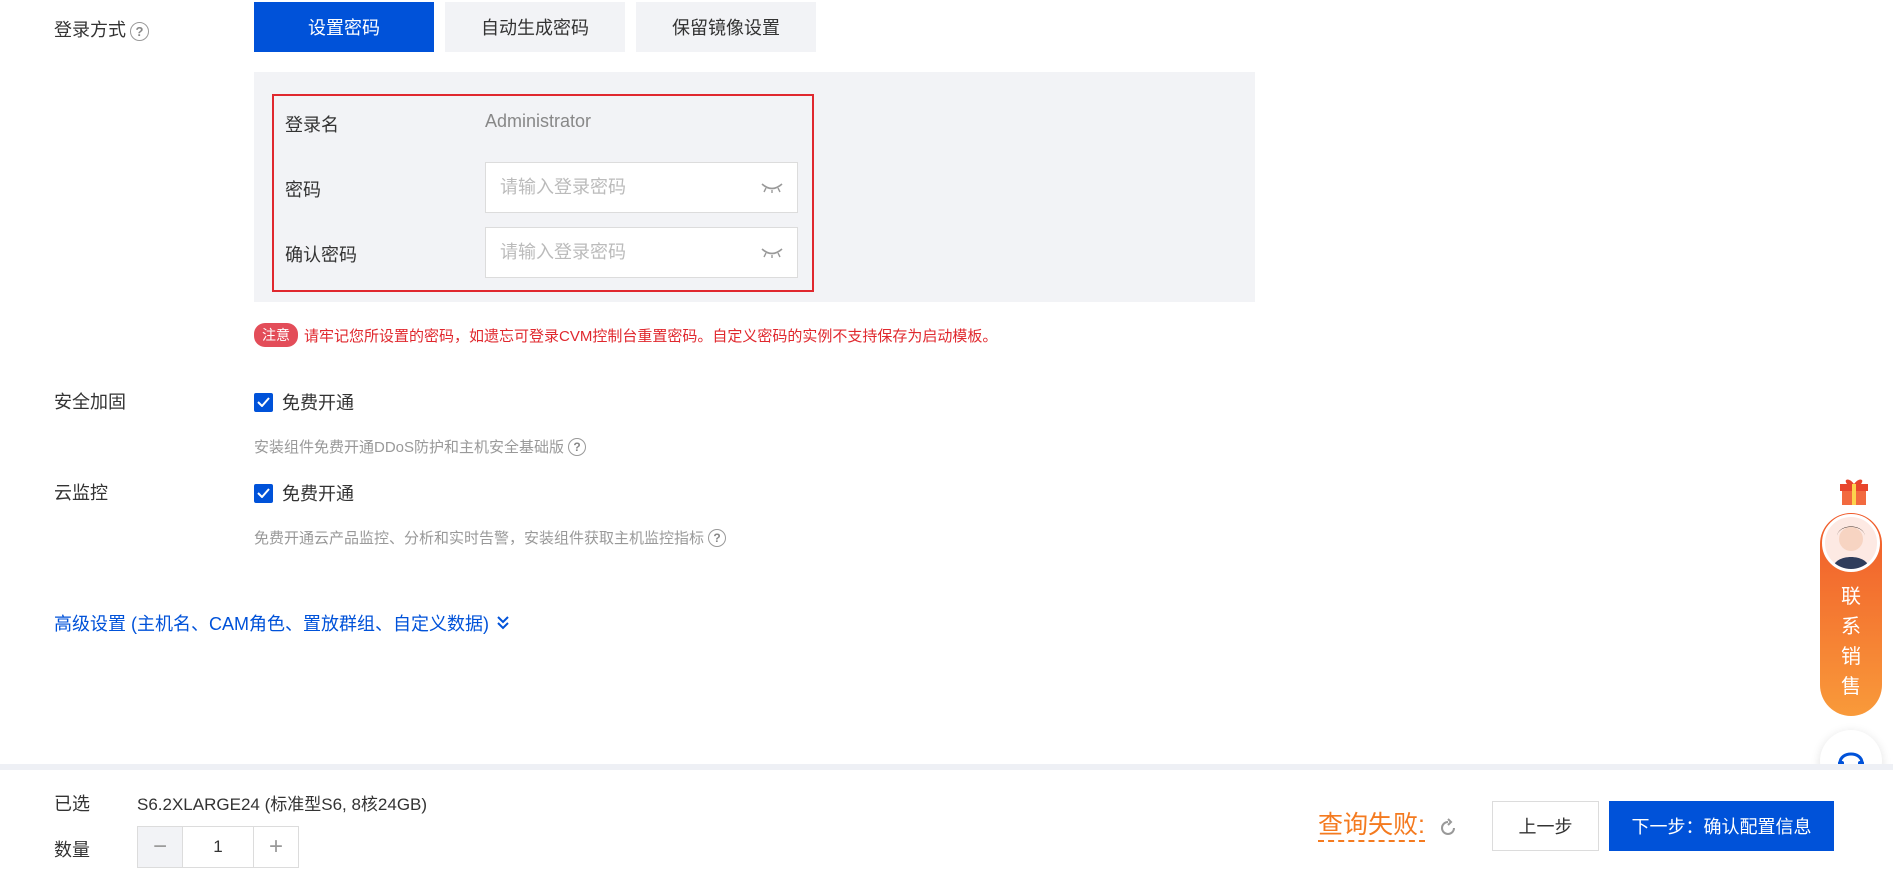  I want to click on quantity-stepper: − 1 +, so click(218, 847).